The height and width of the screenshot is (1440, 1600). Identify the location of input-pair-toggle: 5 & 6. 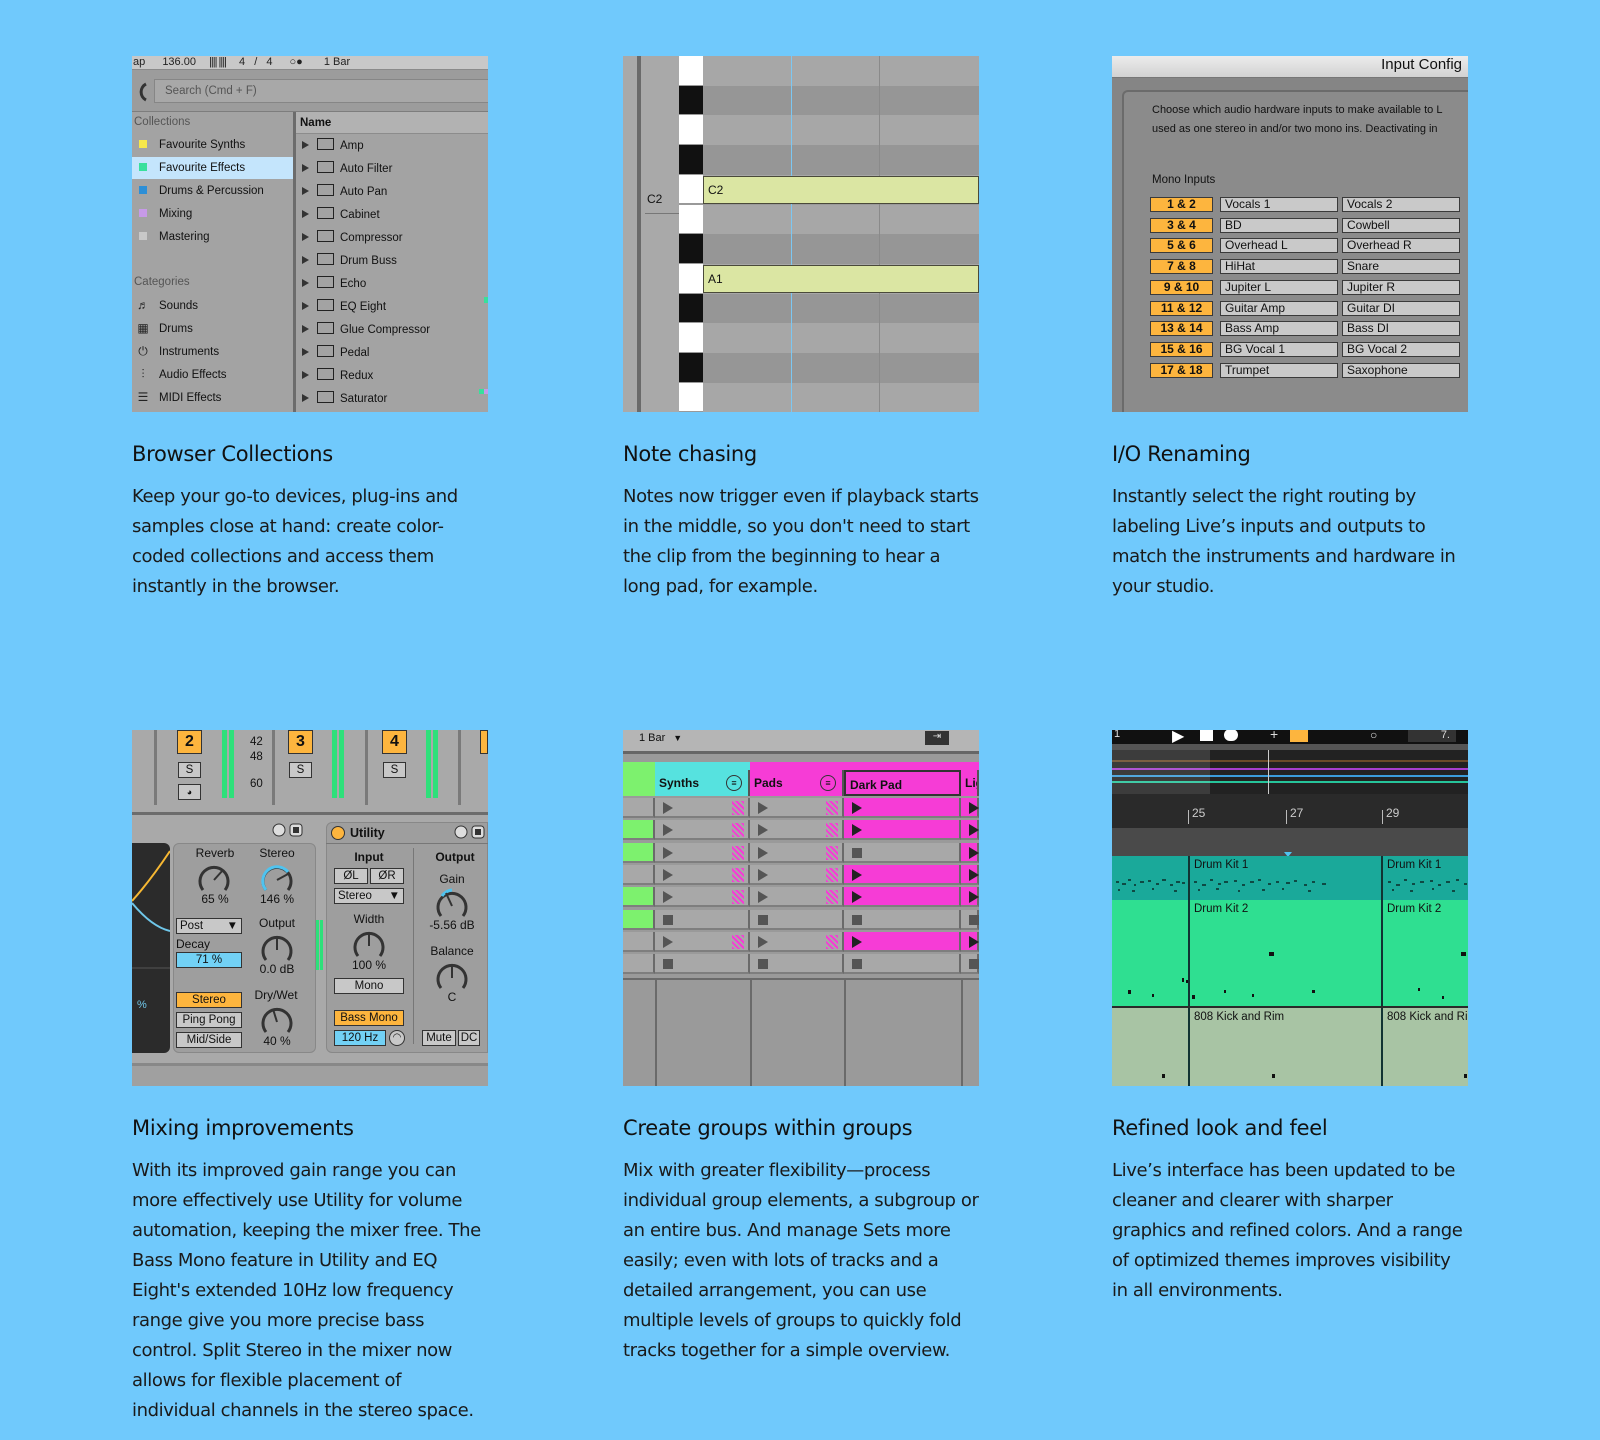
(1181, 246).